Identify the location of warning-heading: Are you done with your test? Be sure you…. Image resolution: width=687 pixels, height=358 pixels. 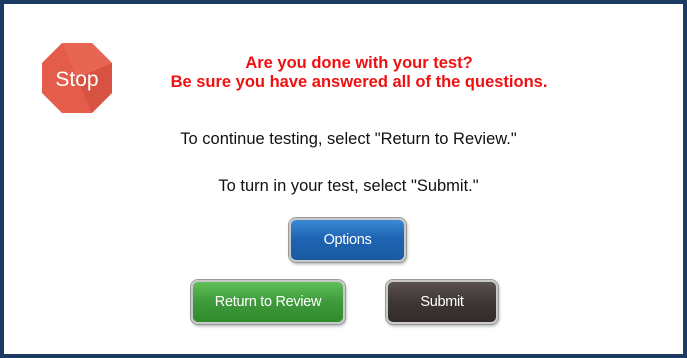
(359, 73).